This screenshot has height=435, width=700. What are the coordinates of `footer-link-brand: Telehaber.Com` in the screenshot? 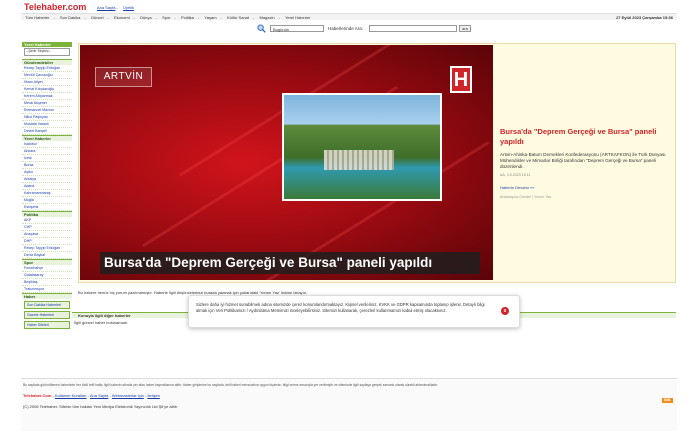 It's located at (37, 395).